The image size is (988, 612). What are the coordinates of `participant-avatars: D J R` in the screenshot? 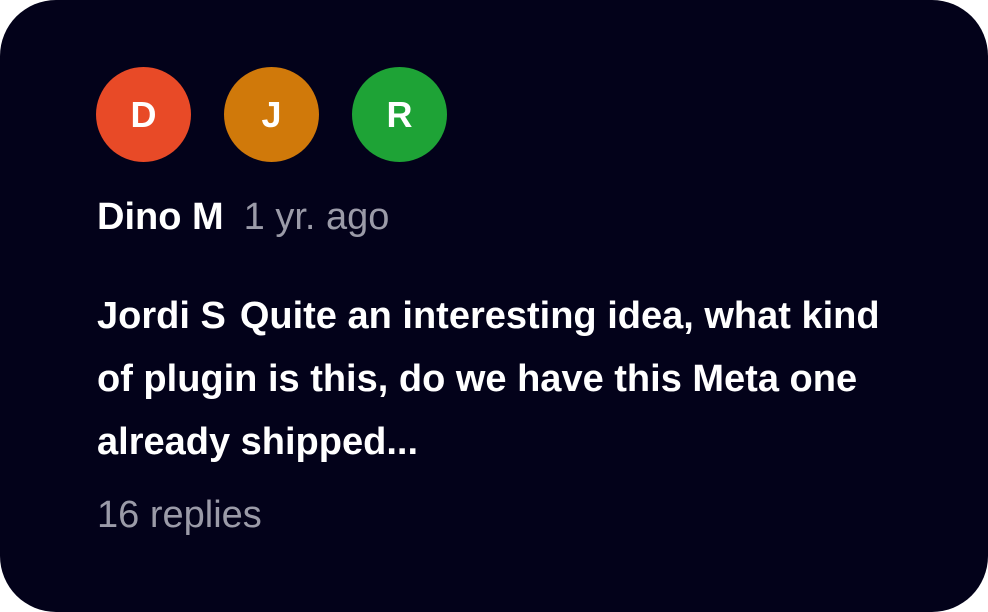 It's located at (271, 114).